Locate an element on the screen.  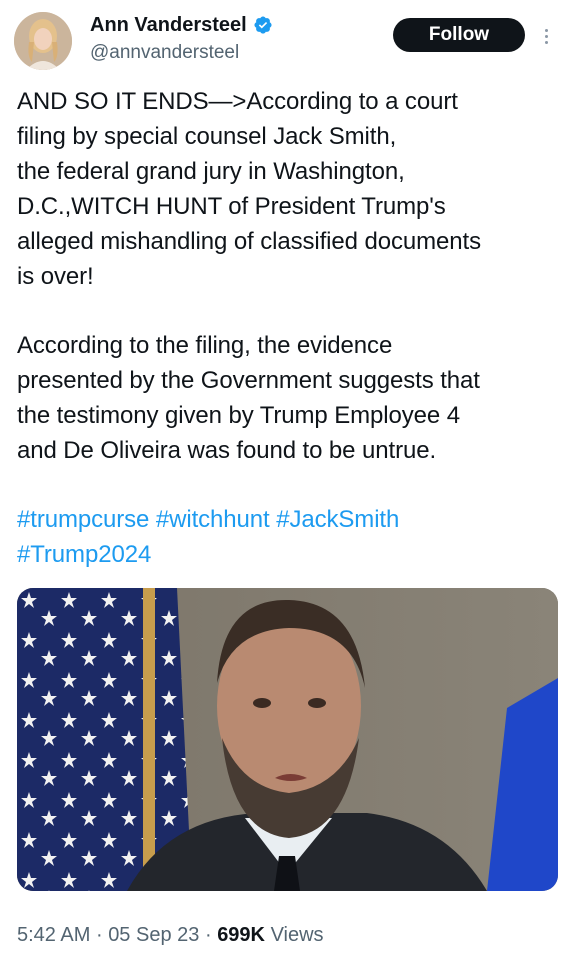
author-handle: @annvandersteel is located at coordinates (181, 53).